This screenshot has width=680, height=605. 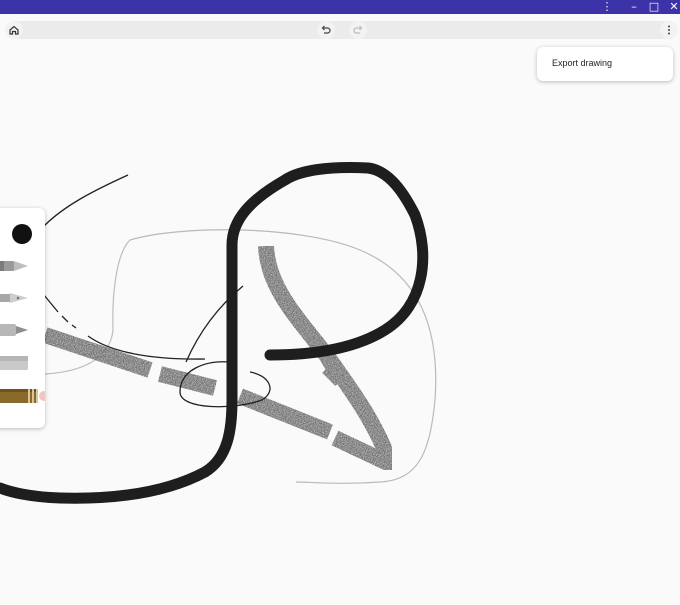 I want to click on more-options-button, so click(x=669, y=30).